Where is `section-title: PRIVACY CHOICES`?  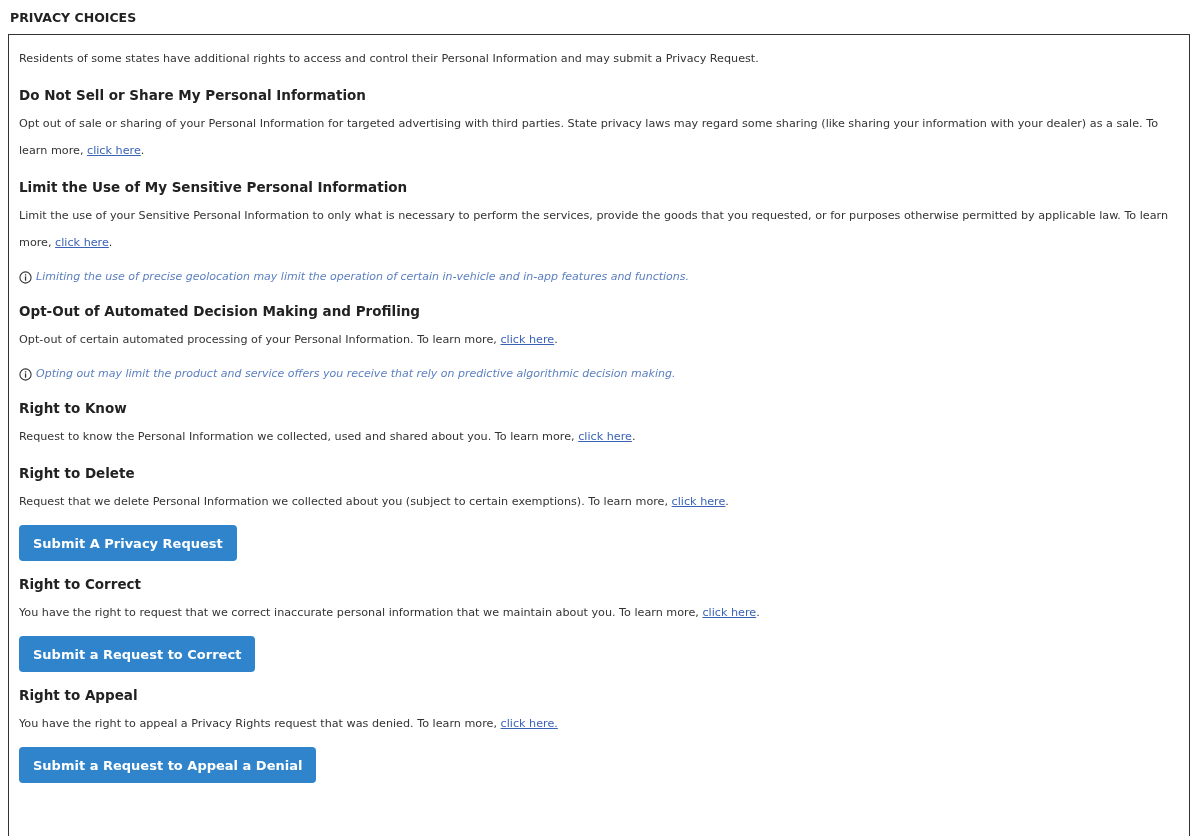
section-title: PRIVACY CHOICES is located at coordinates (73, 17).